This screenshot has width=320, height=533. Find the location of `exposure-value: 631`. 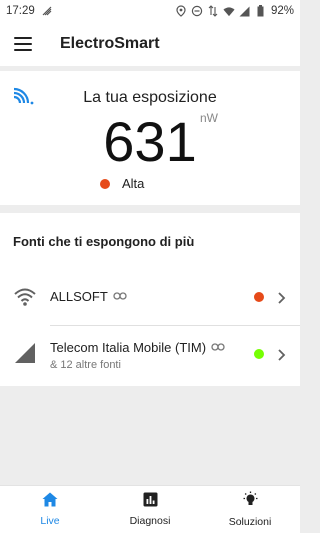

exposure-value: 631 is located at coordinates (150, 141).